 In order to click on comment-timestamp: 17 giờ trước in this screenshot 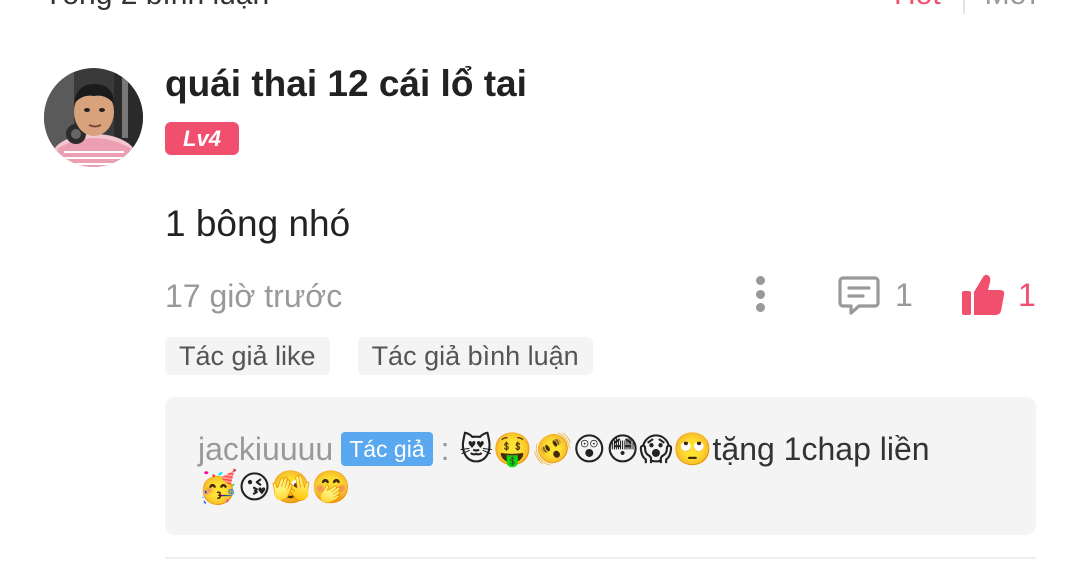, I will do `click(254, 296)`.